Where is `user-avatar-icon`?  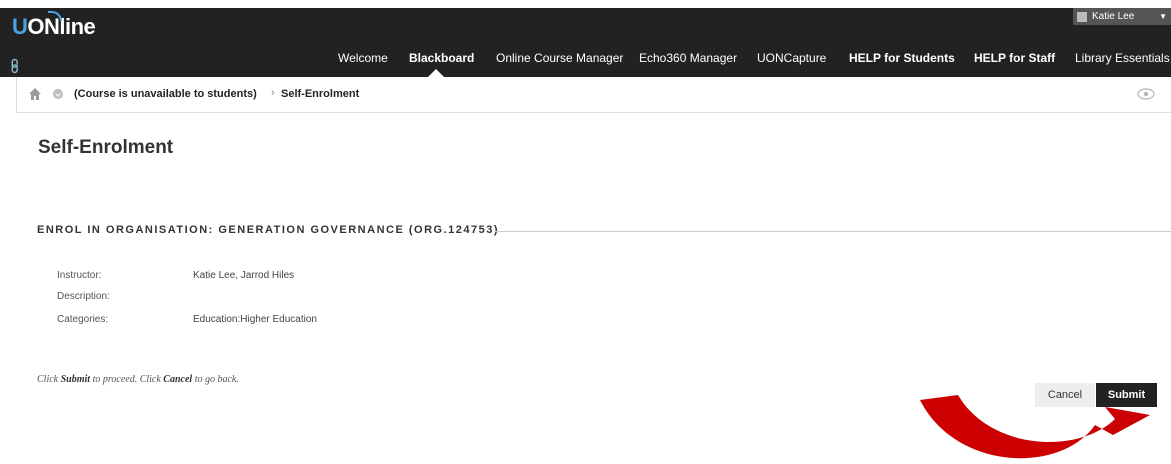
user-avatar-icon is located at coordinates (1082, 16).